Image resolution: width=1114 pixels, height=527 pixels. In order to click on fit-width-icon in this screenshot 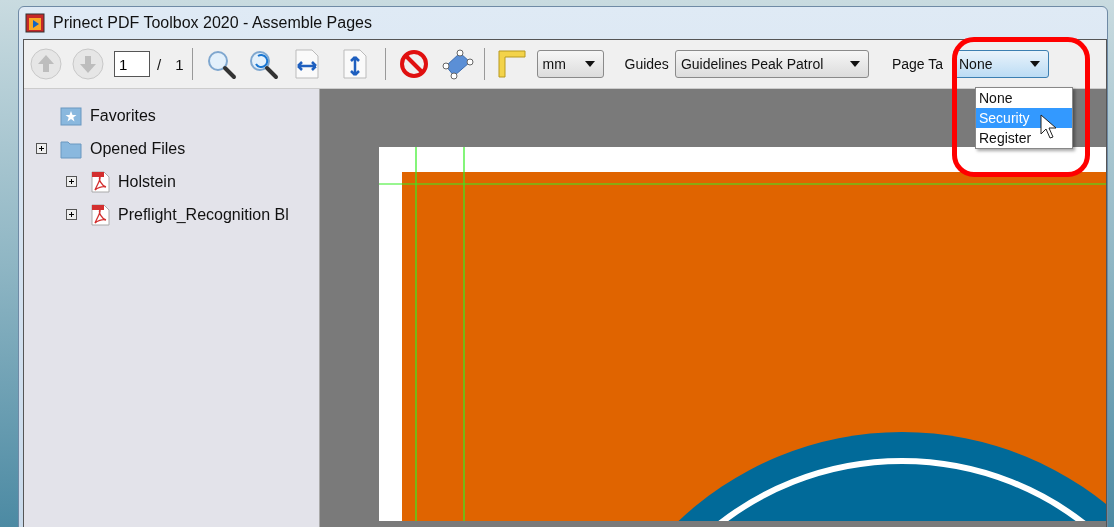, I will do `click(306, 64)`.